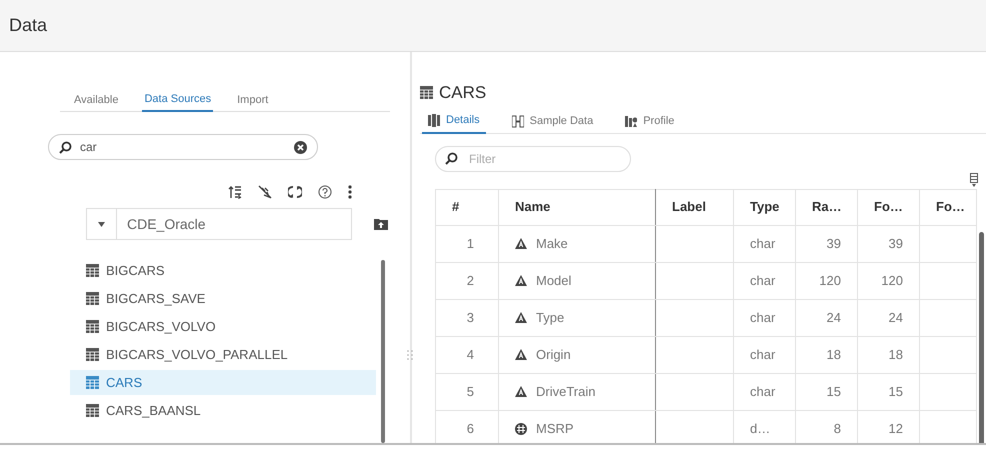  What do you see at coordinates (470, 317) in the screenshot?
I see `row-number: 3` at bounding box center [470, 317].